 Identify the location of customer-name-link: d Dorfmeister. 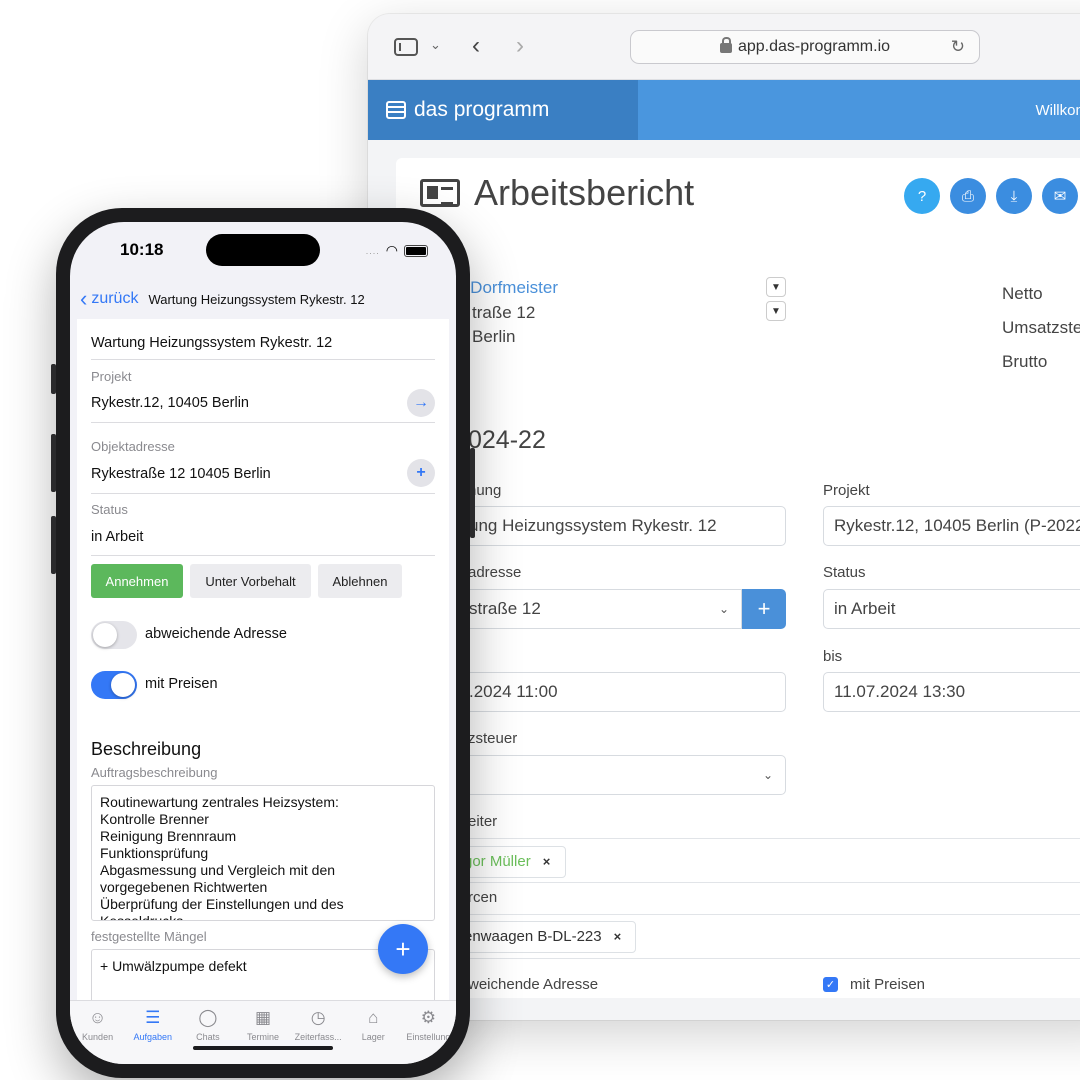
(507, 288).